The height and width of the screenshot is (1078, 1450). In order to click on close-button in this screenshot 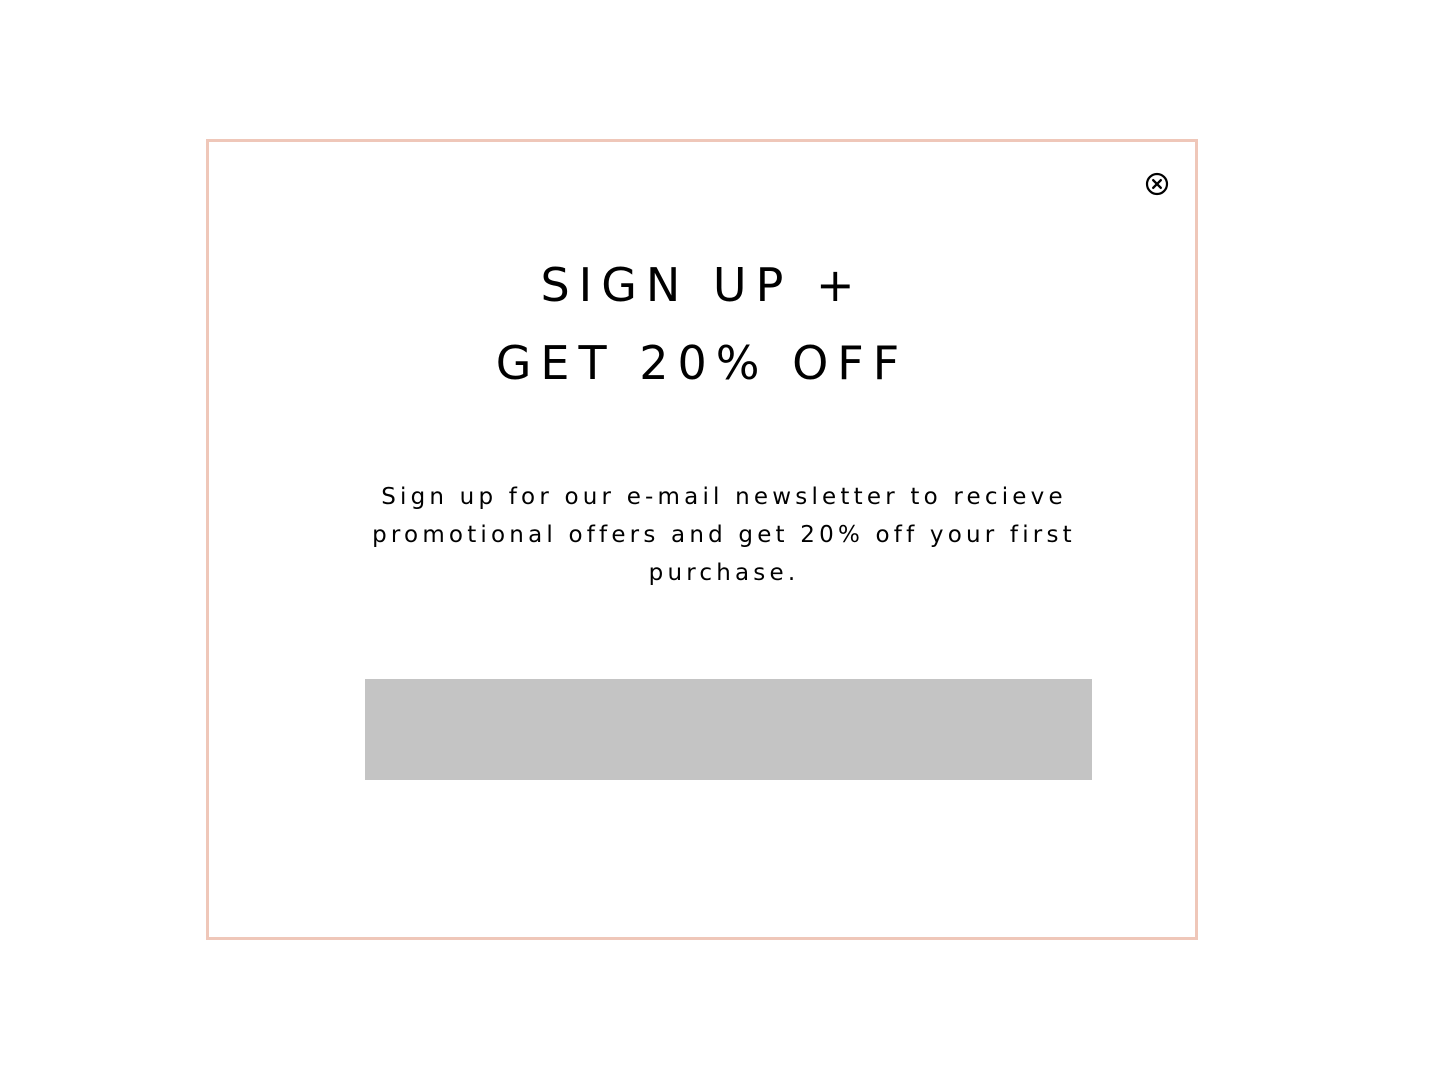, I will do `click(1157, 184)`.